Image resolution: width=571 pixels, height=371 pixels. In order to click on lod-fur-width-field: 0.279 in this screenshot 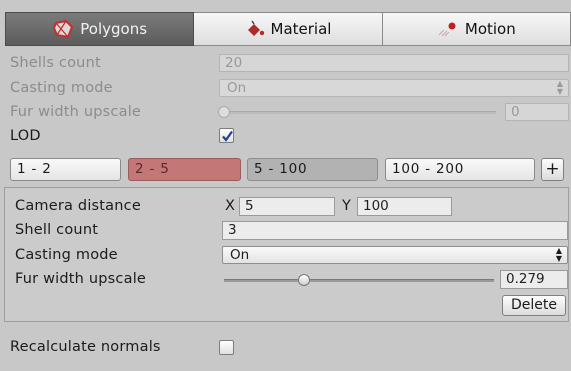, I will do `click(534, 279)`.